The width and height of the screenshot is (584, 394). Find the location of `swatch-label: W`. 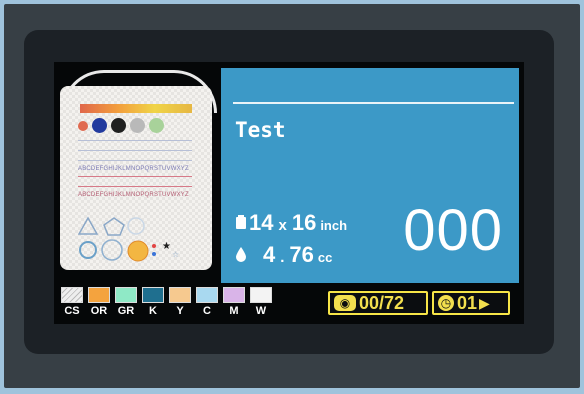

swatch-label: W is located at coordinates (261, 311).